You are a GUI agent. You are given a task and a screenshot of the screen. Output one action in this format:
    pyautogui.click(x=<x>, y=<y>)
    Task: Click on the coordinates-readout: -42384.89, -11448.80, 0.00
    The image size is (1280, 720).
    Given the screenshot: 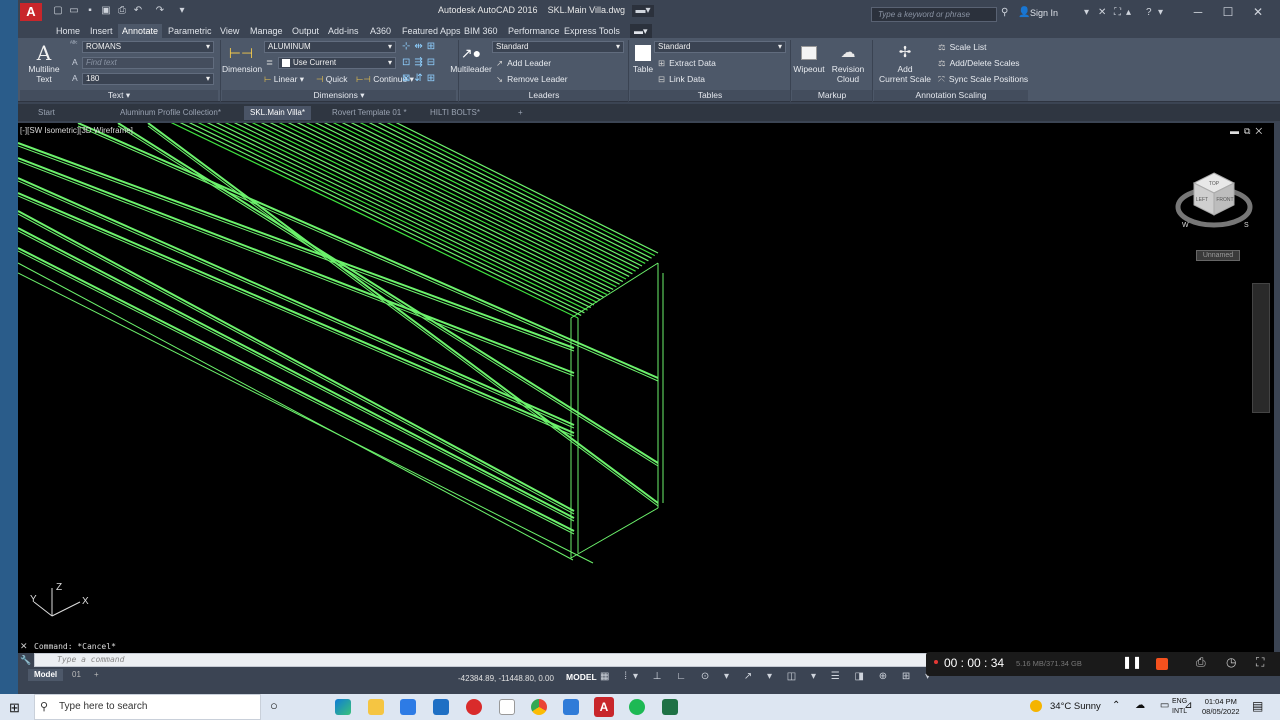 What is the action you would take?
    pyautogui.click(x=506, y=678)
    